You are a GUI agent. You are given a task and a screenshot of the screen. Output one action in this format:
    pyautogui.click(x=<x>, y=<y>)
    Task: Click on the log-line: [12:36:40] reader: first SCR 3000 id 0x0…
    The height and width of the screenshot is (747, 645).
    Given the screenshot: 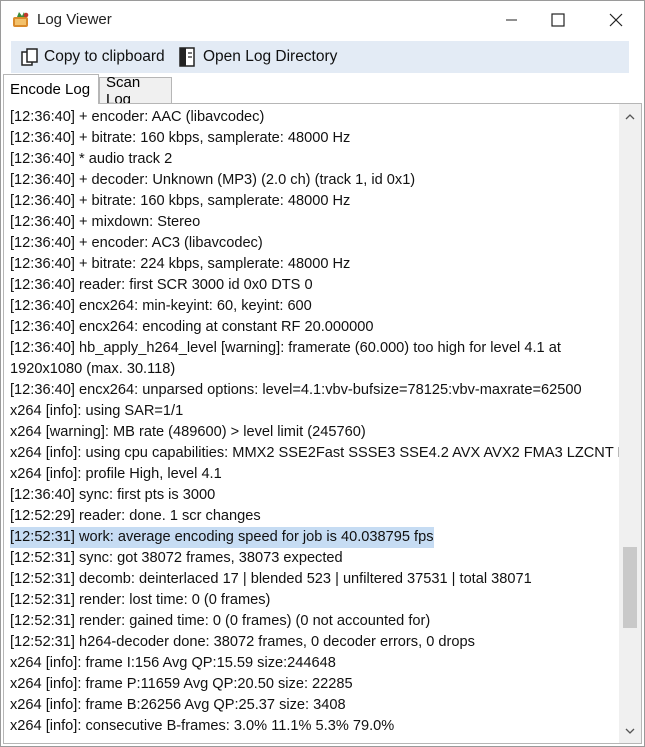 What is the action you would take?
    pyautogui.click(x=161, y=285)
    